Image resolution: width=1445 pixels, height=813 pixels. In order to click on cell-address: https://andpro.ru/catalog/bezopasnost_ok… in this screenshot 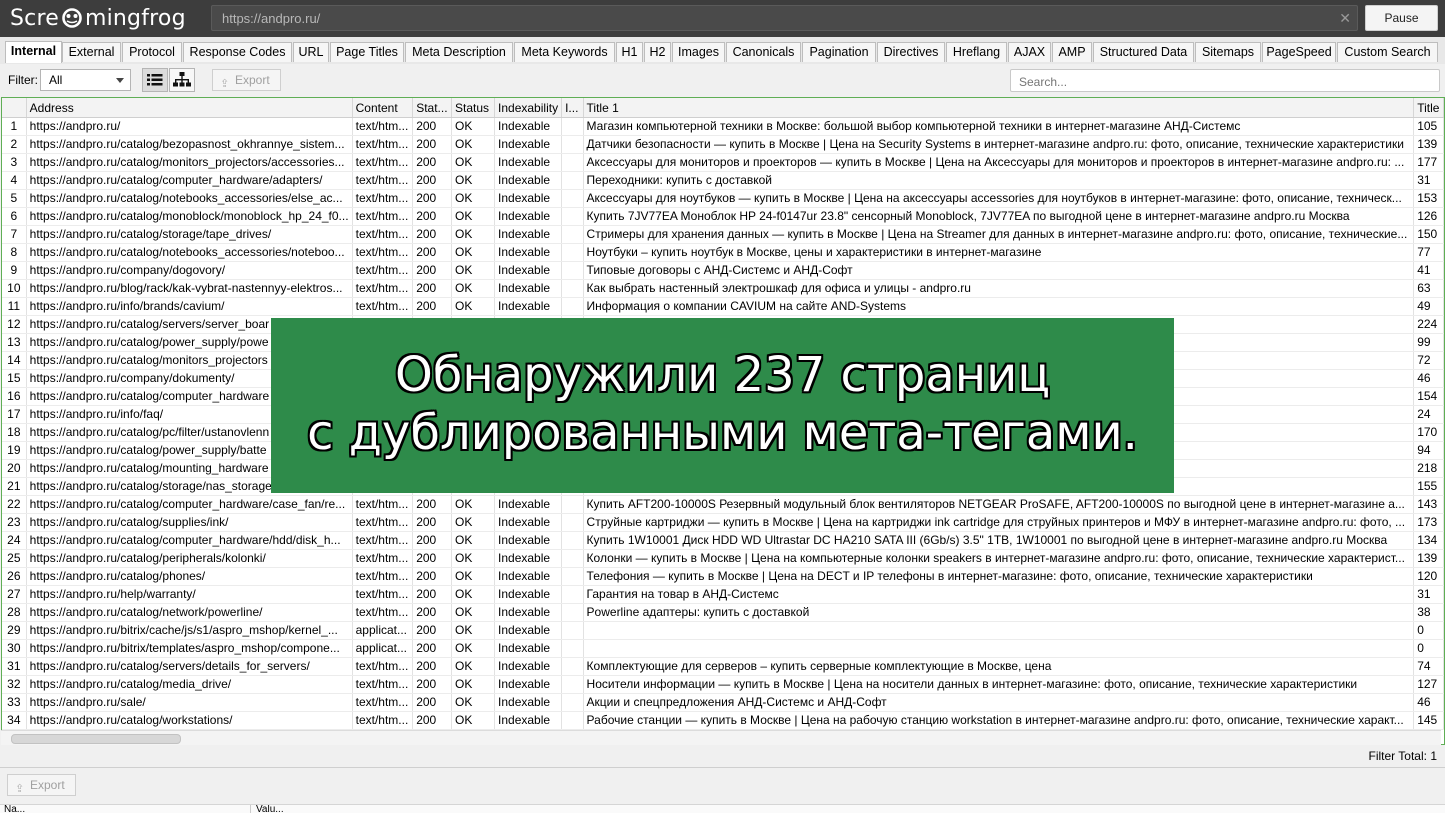, I will do `click(189, 144)`.